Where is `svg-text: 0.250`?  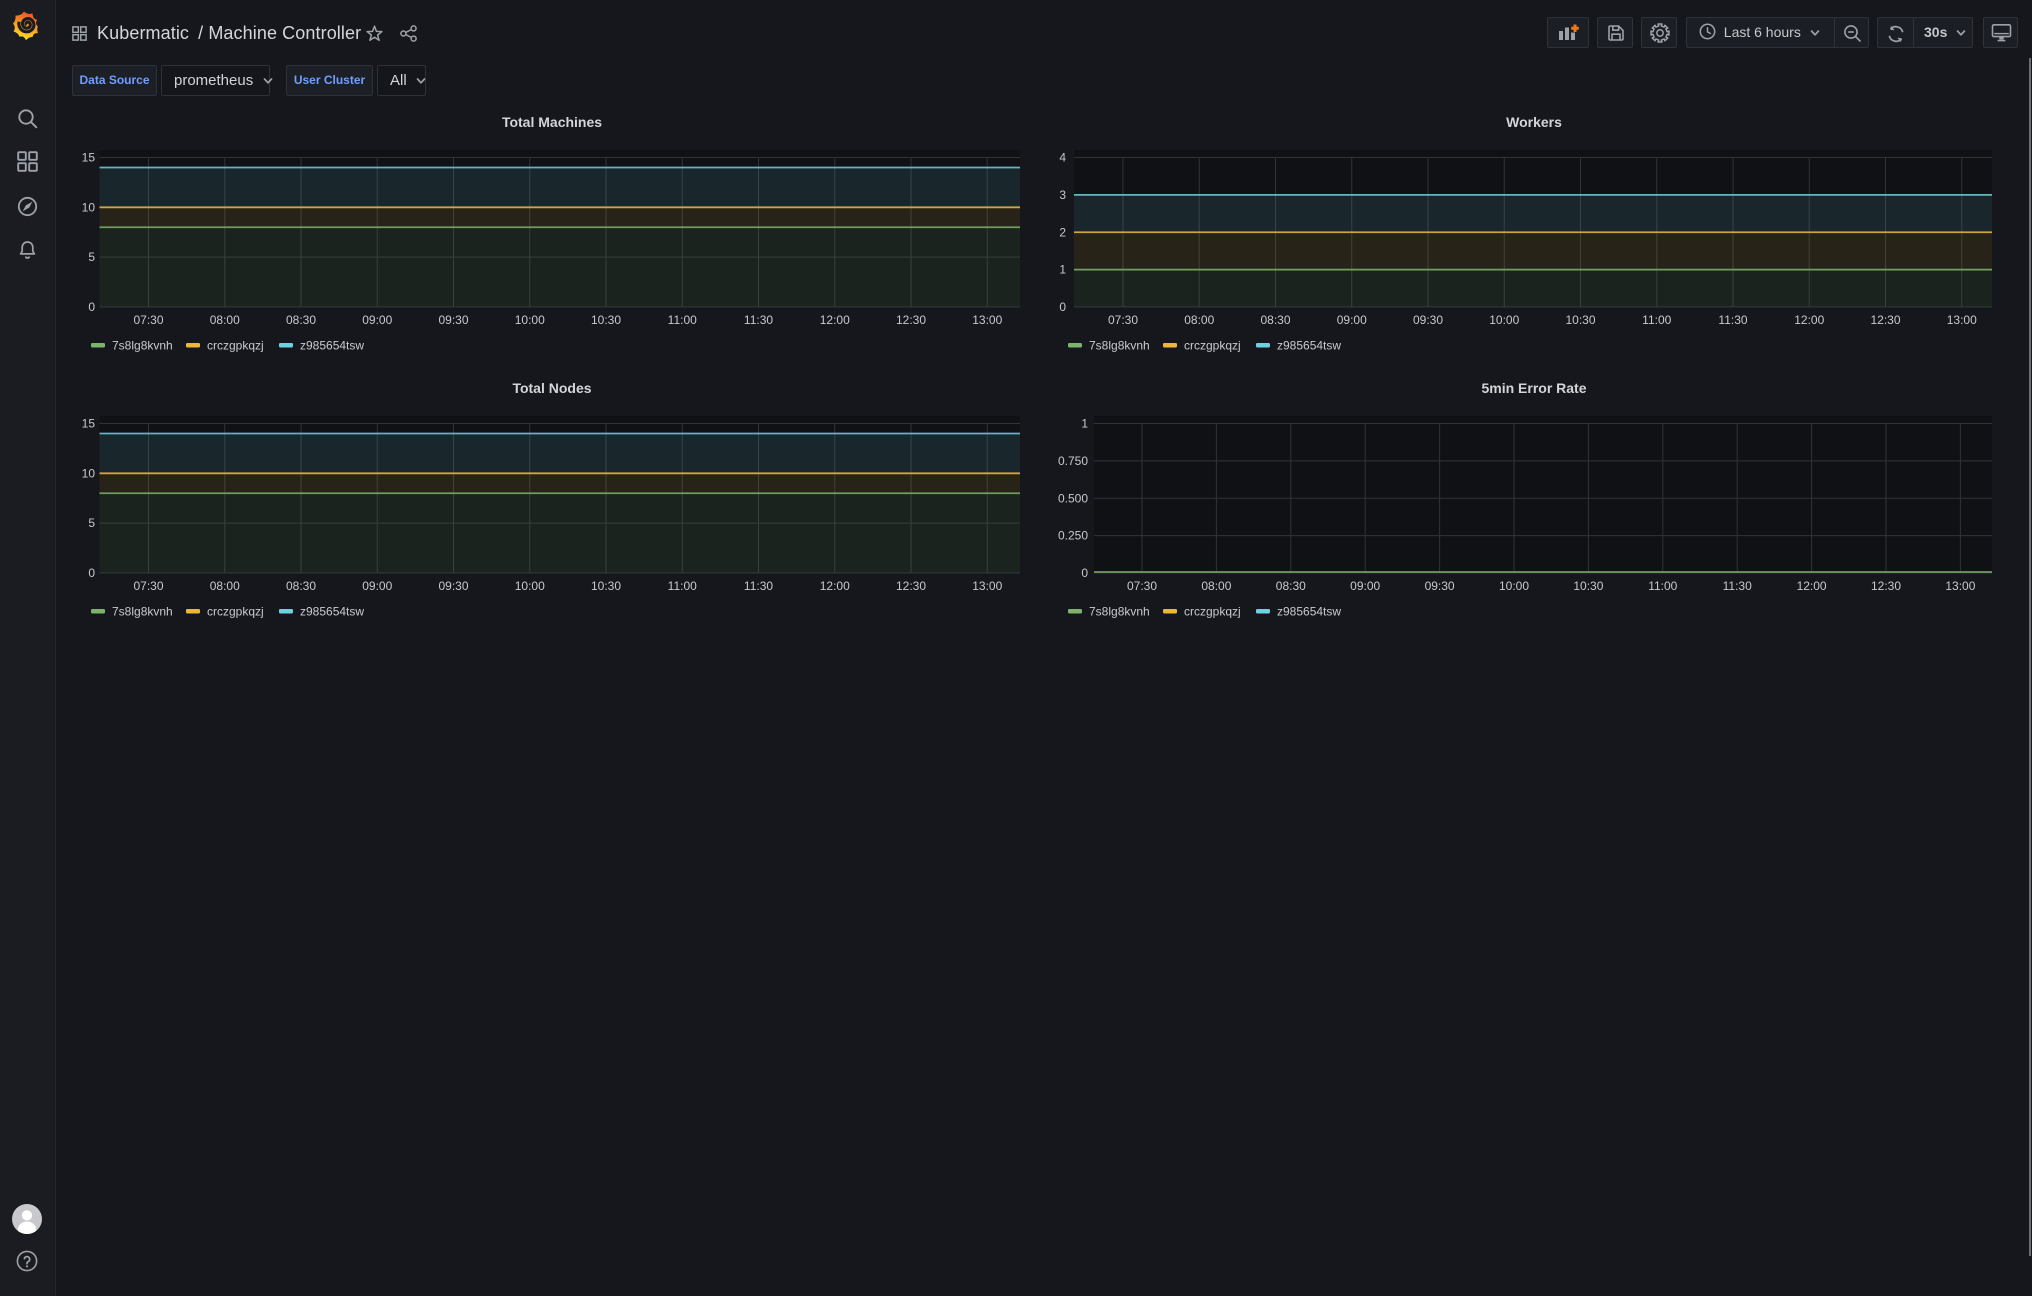 svg-text: 0.250 is located at coordinates (1073, 536).